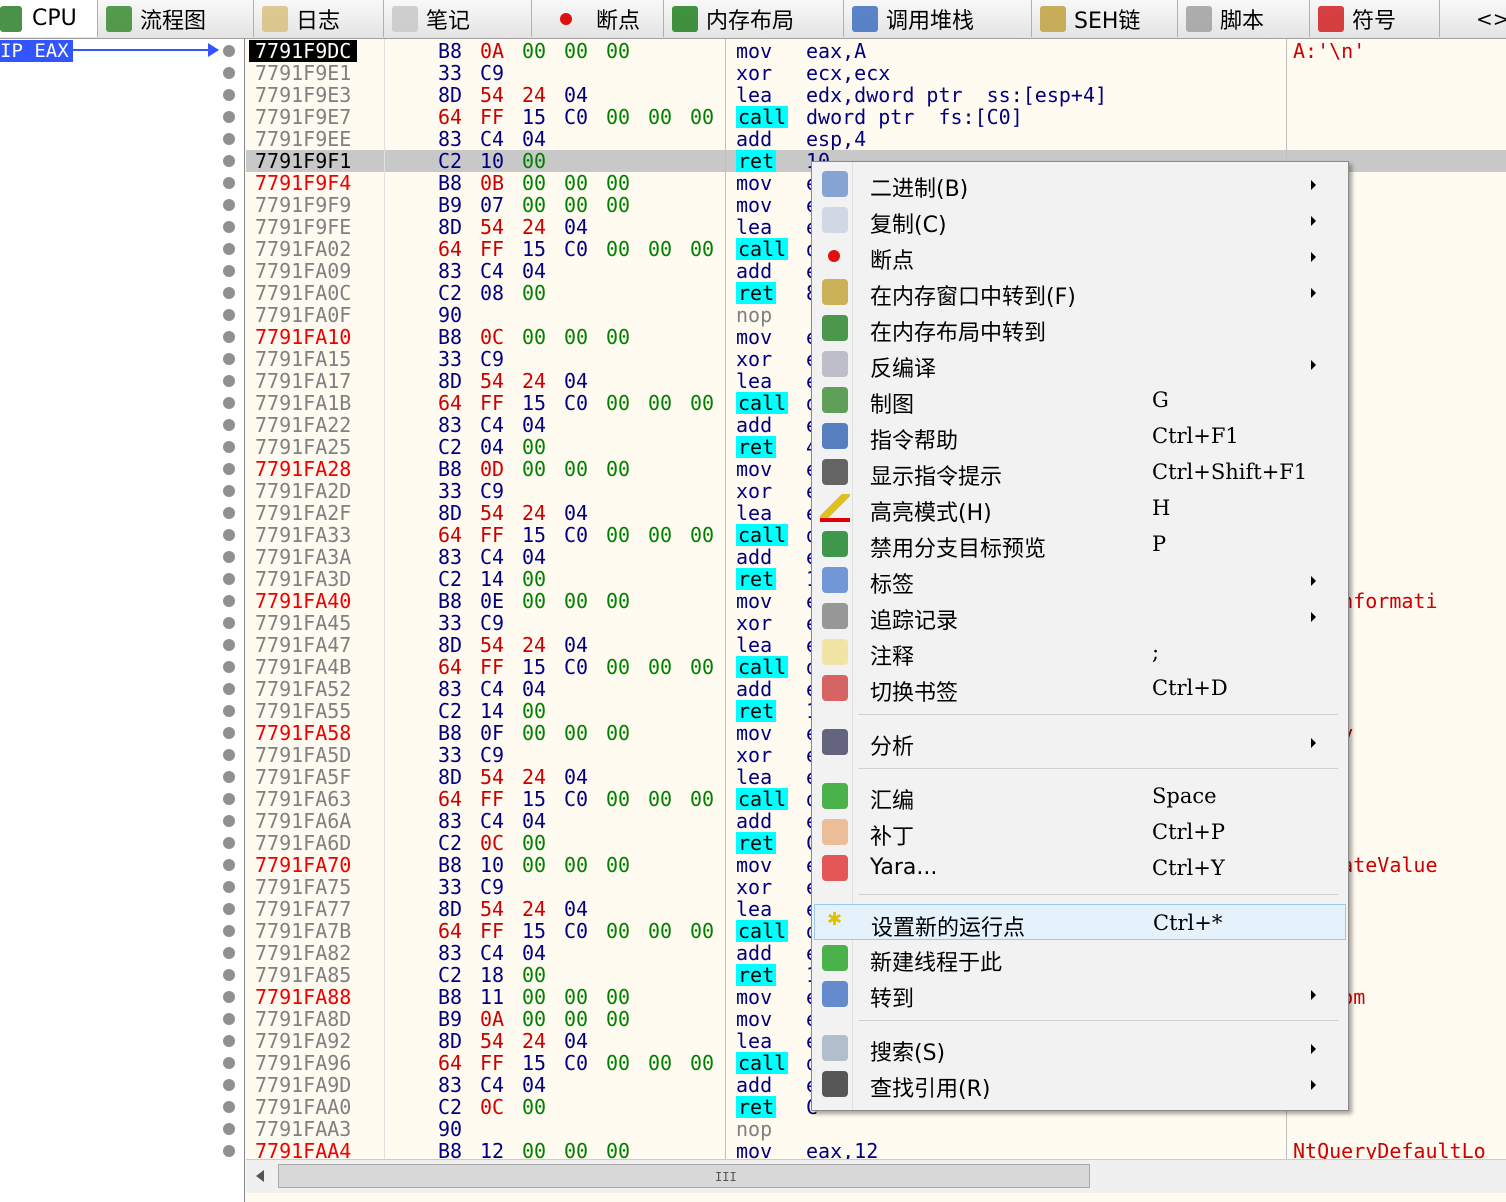 This screenshot has width=1506, height=1202. Describe the element at coordinates (1080, 1048) in the screenshot. I see `menu-item-search: 搜索(S)` at that location.